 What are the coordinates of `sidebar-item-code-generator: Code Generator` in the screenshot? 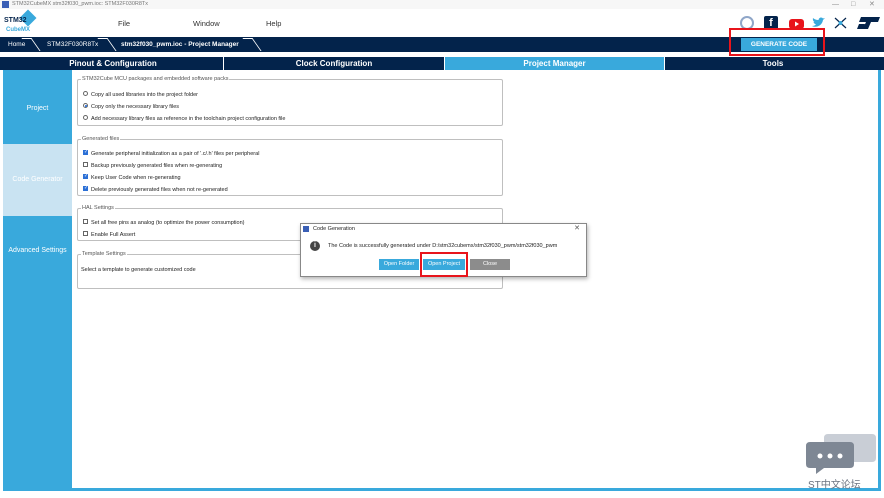 It's located at (37, 180).